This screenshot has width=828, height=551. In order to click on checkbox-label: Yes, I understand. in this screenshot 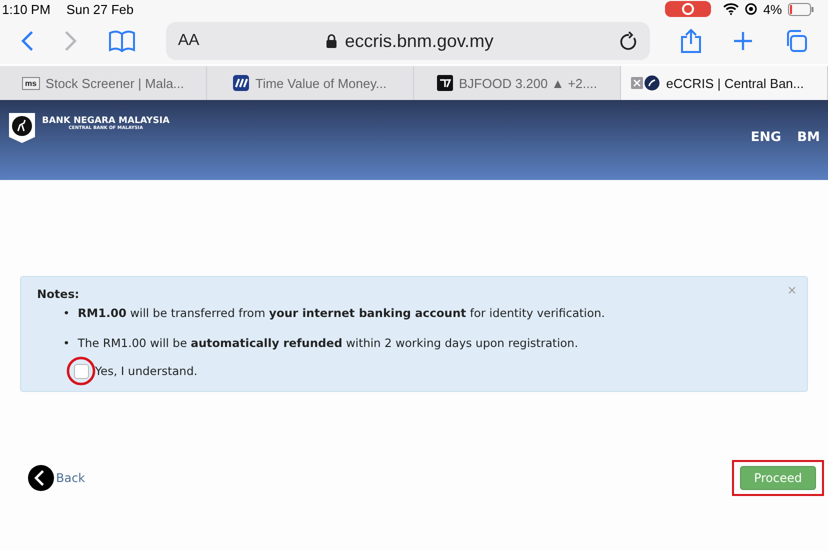, I will do `click(146, 371)`.